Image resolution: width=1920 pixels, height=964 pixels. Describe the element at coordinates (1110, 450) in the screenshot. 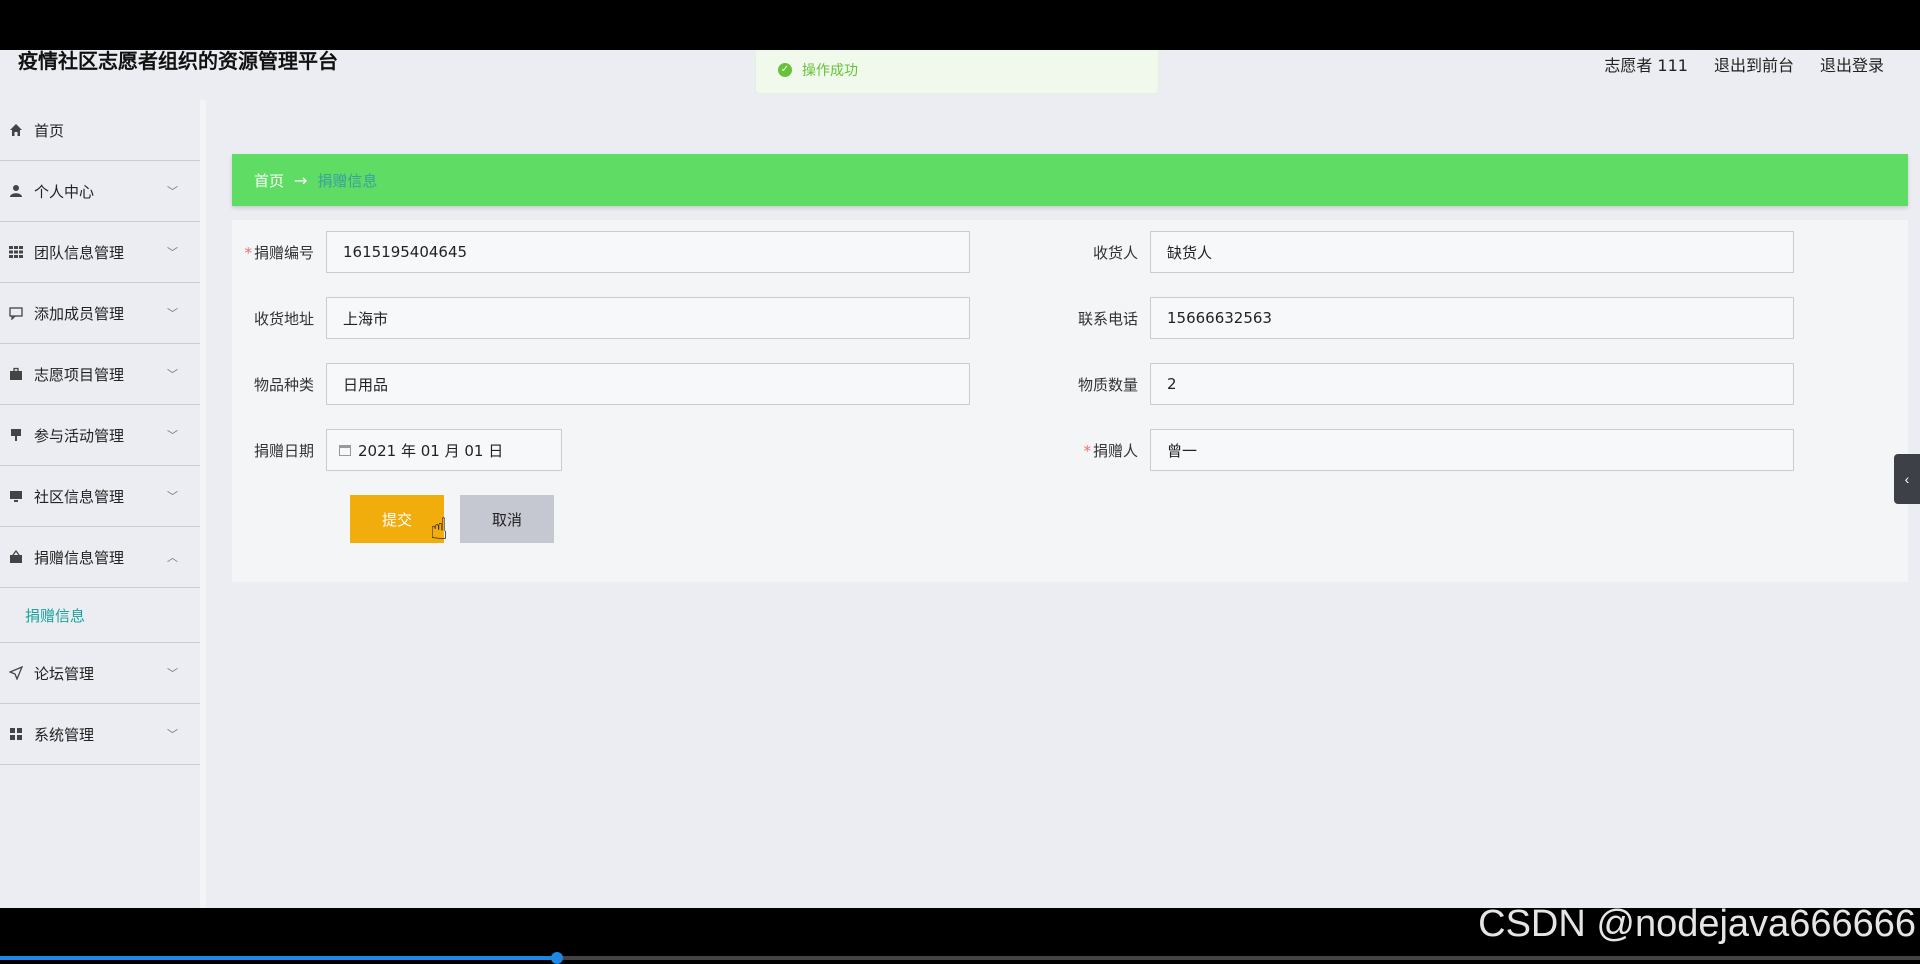

I see `field-label: * 捐赠人` at that location.